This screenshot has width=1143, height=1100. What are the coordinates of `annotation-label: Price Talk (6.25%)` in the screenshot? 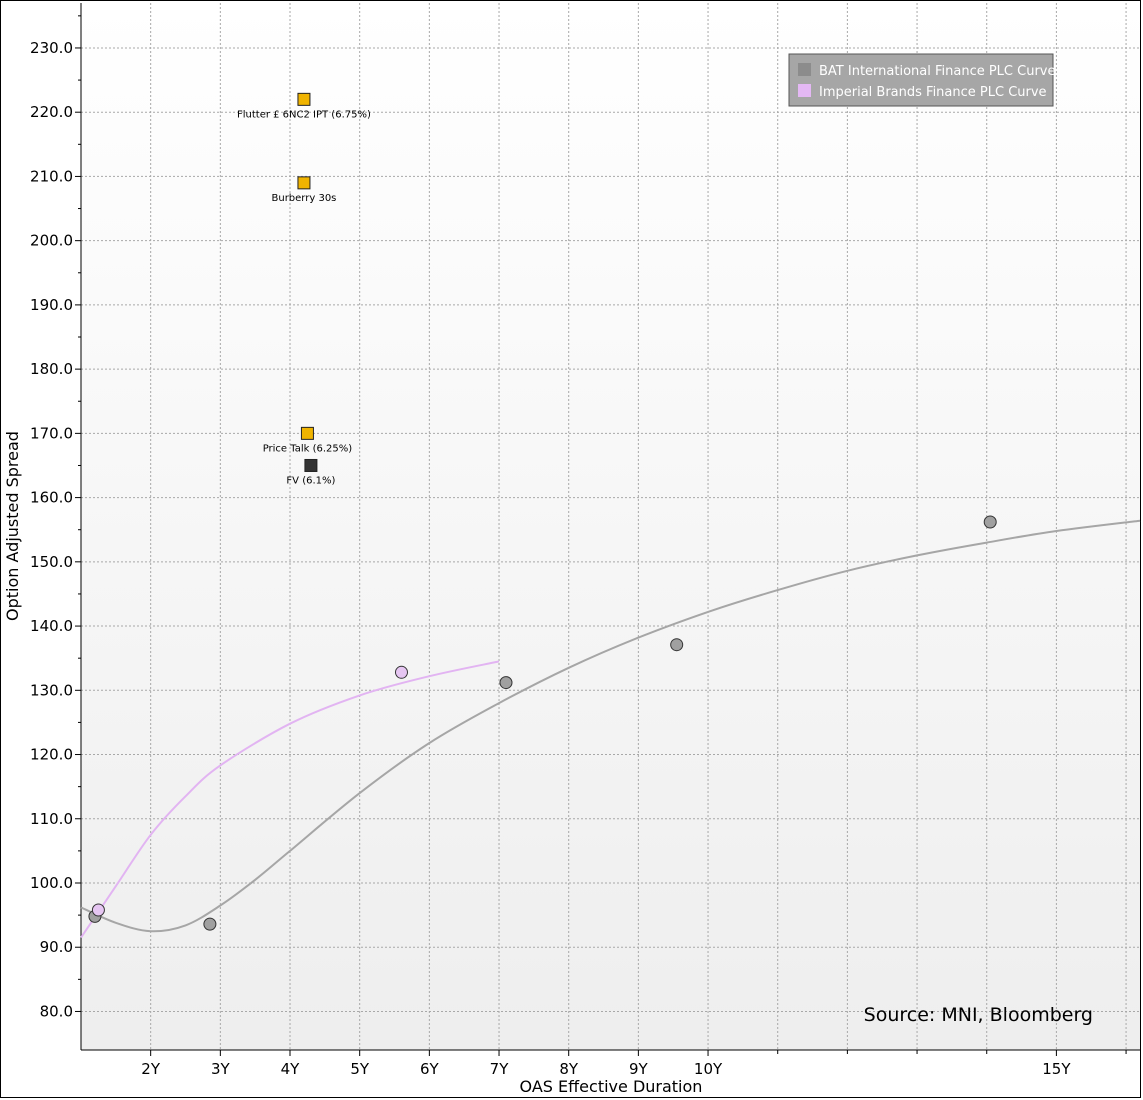 It's located at (308, 448).